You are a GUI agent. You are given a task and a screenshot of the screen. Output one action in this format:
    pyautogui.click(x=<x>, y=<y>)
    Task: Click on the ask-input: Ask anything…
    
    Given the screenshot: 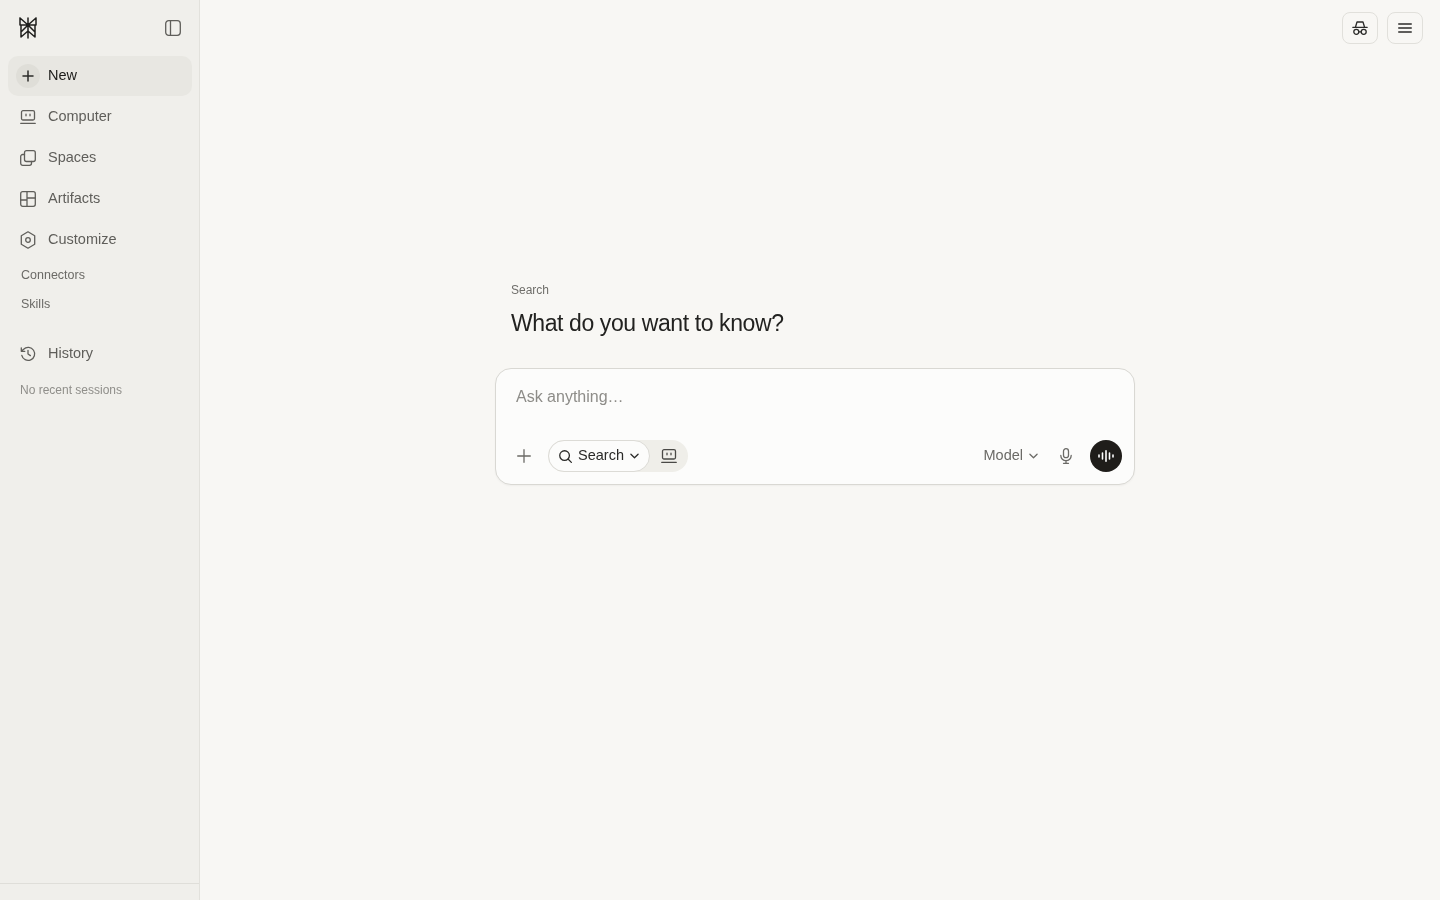 What is the action you would take?
    pyautogui.click(x=815, y=397)
    